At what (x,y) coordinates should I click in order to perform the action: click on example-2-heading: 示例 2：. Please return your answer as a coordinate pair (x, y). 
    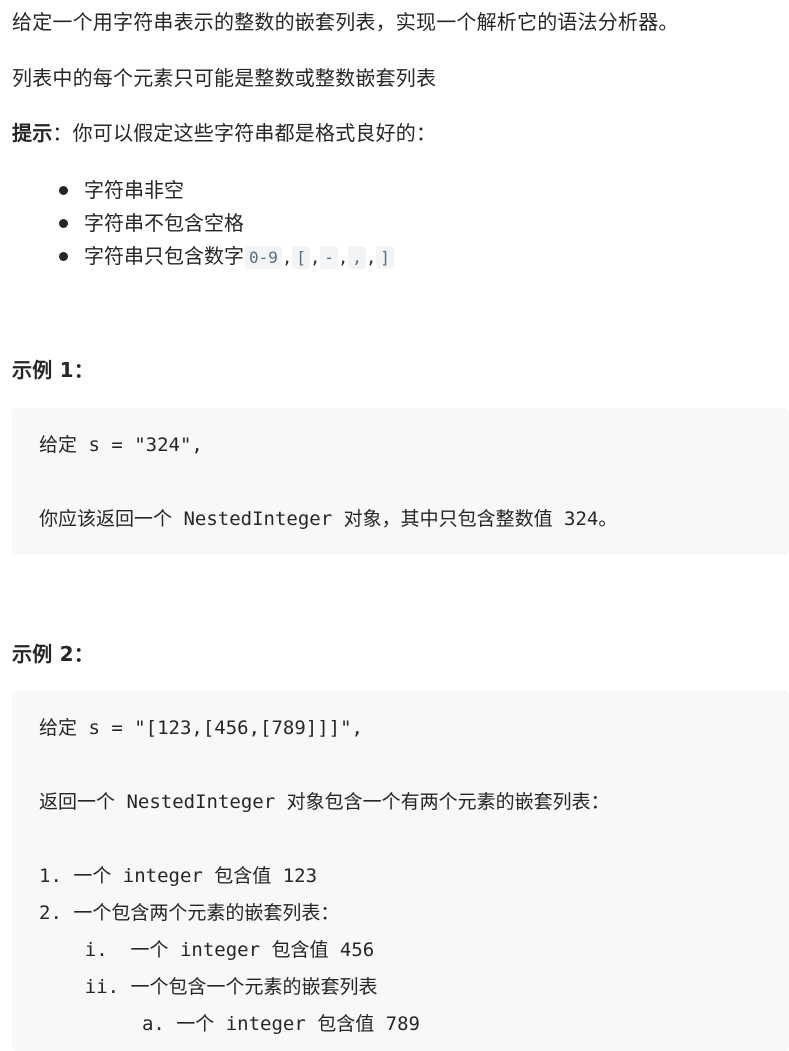
    Looking at the image, I should click on (53, 654).